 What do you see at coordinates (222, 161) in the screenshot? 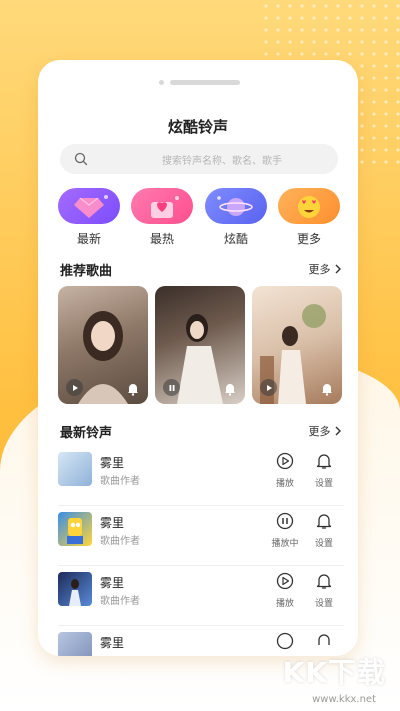
I see `search-placeholder: 搜索铃声名称、歌名、歌手` at bounding box center [222, 161].